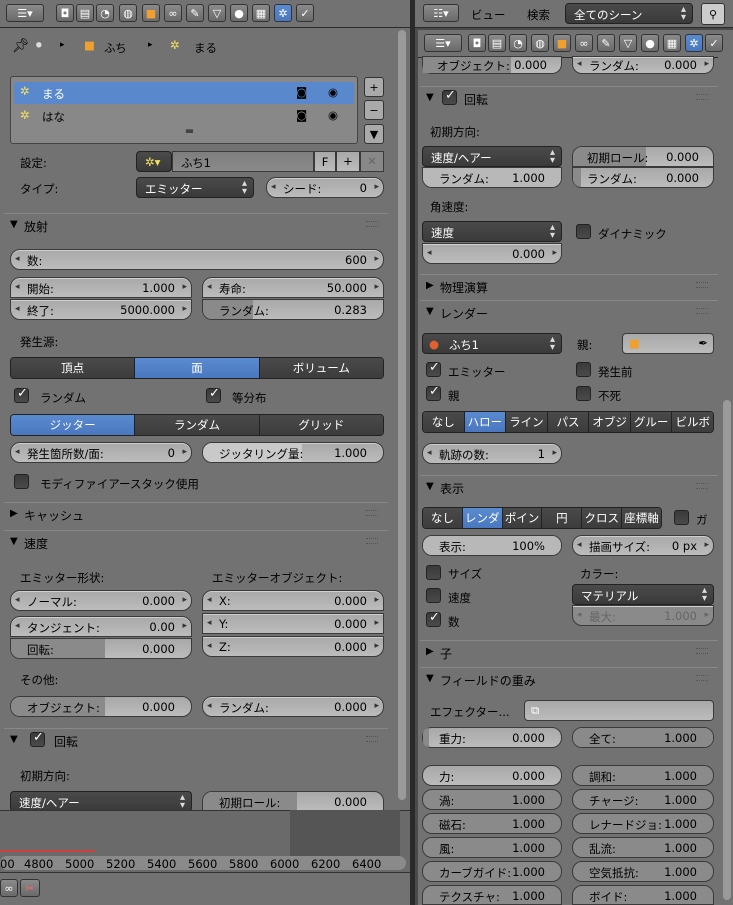  What do you see at coordinates (692, 422) in the screenshot?
I see `render-billboard: ビルボ` at bounding box center [692, 422].